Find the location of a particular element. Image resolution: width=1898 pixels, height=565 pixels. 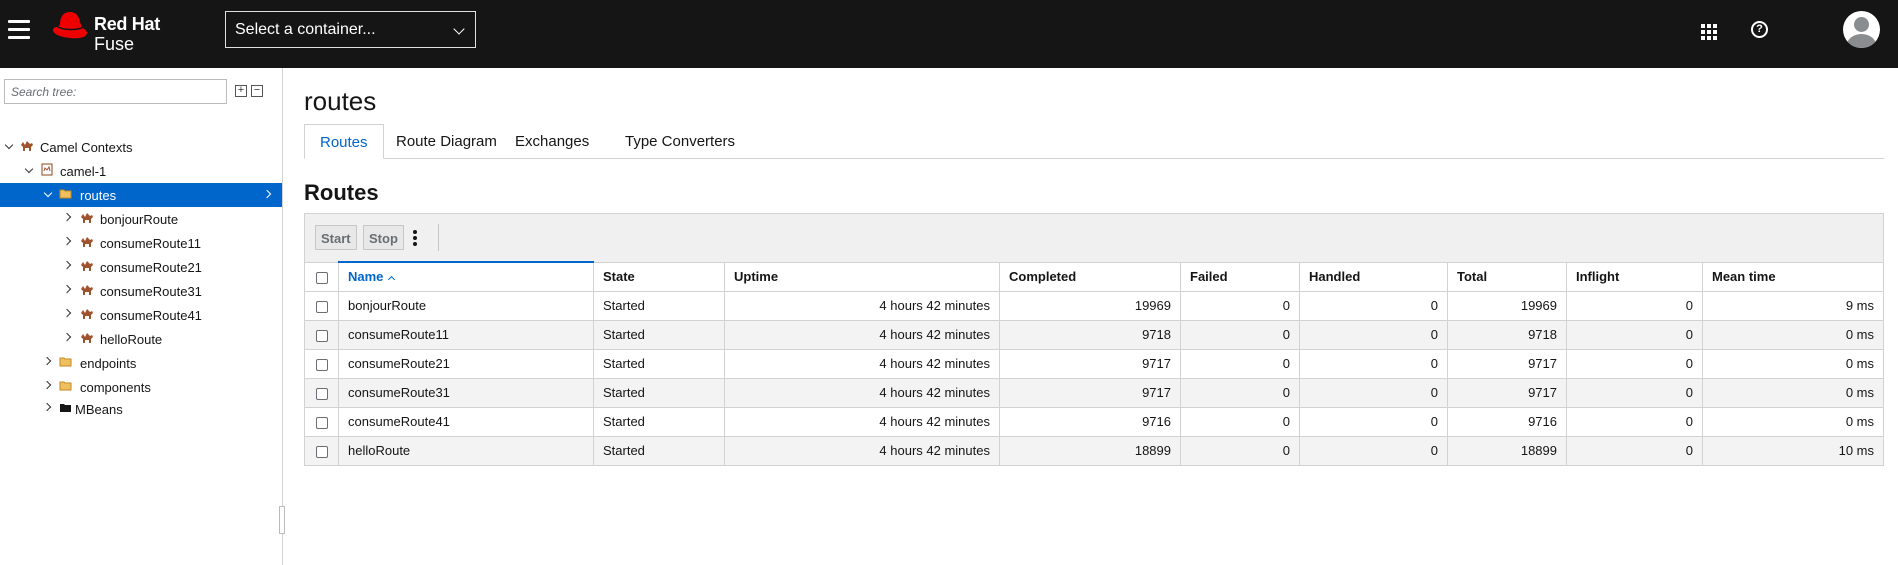

tab-route-diagram: Route Diagram is located at coordinates (446, 141).